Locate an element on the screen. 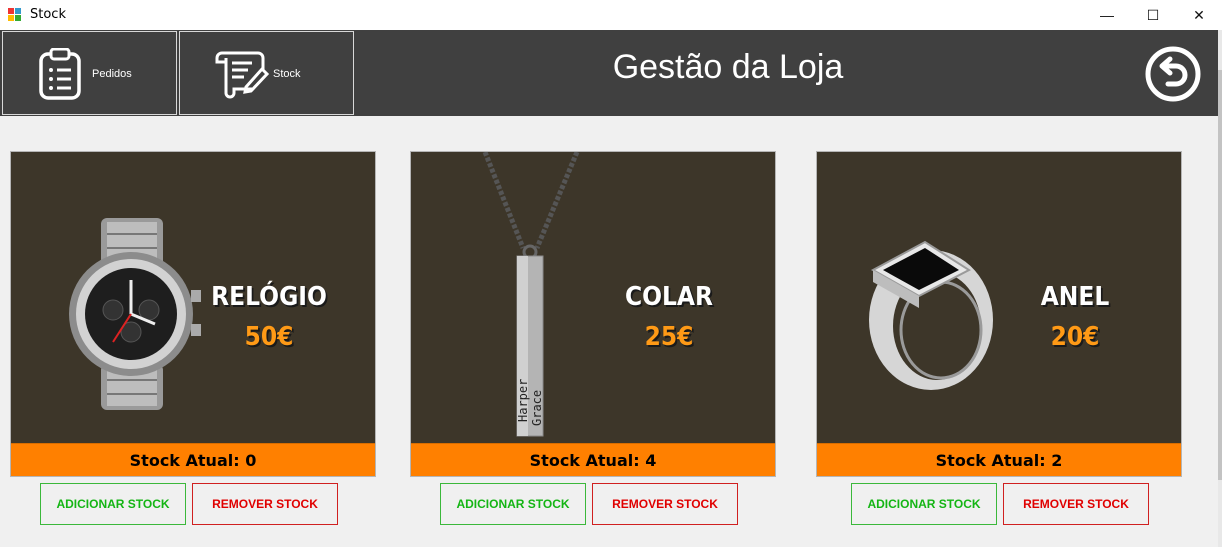  engraving-line-2: Grace is located at coordinates (537, 408).